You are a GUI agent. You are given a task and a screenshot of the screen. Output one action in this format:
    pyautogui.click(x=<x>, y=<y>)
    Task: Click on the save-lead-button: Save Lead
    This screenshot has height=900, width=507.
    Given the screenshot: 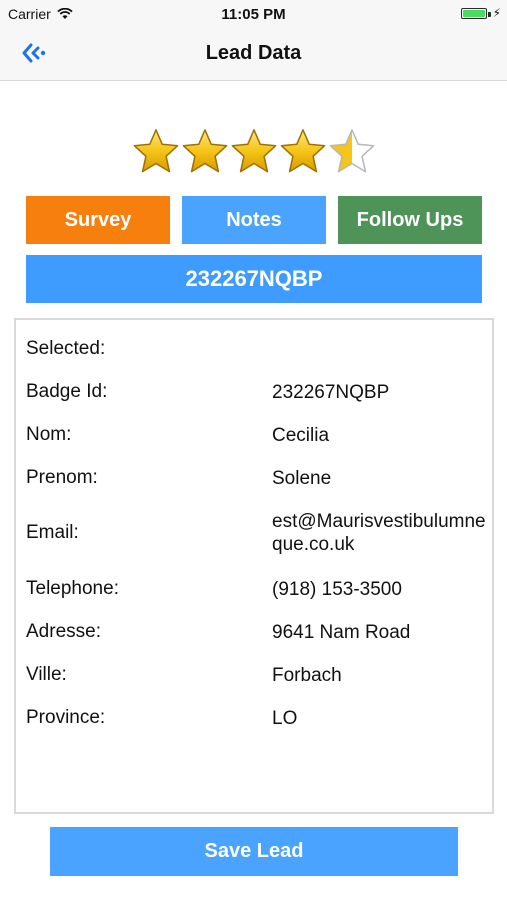 What is the action you would take?
    pyautogui.click(x=254, y=851)
    